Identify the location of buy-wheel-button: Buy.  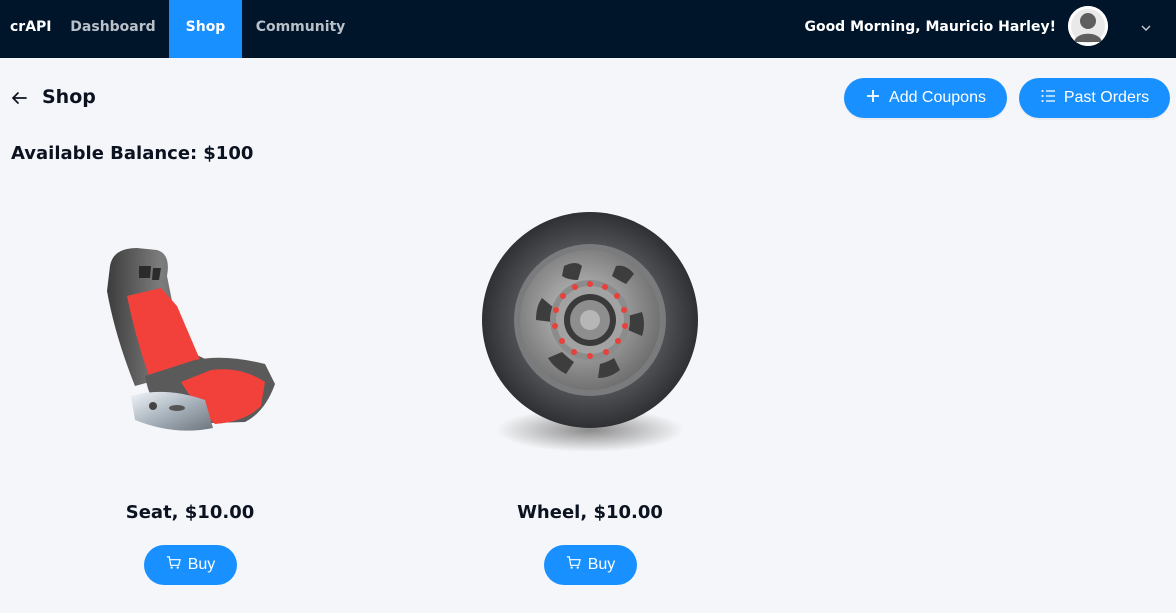
(590, 565).